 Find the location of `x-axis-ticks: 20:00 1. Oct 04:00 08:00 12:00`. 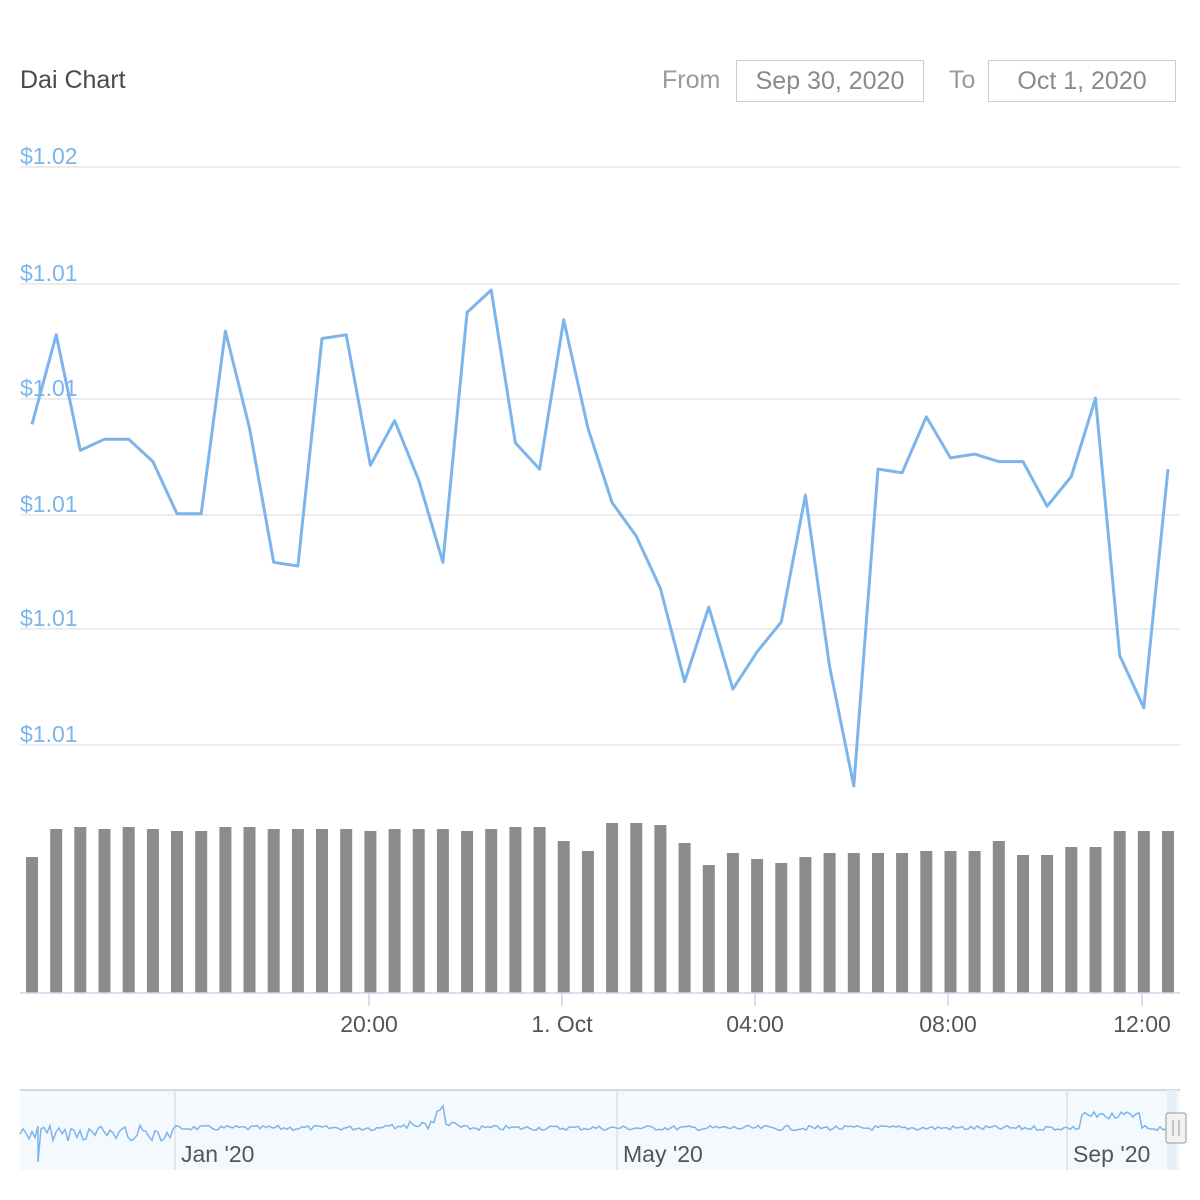

x-axis-ticks: 20:00 1. Oct 04:00 08:00 12:00 is located at coordinates (755, 1015).